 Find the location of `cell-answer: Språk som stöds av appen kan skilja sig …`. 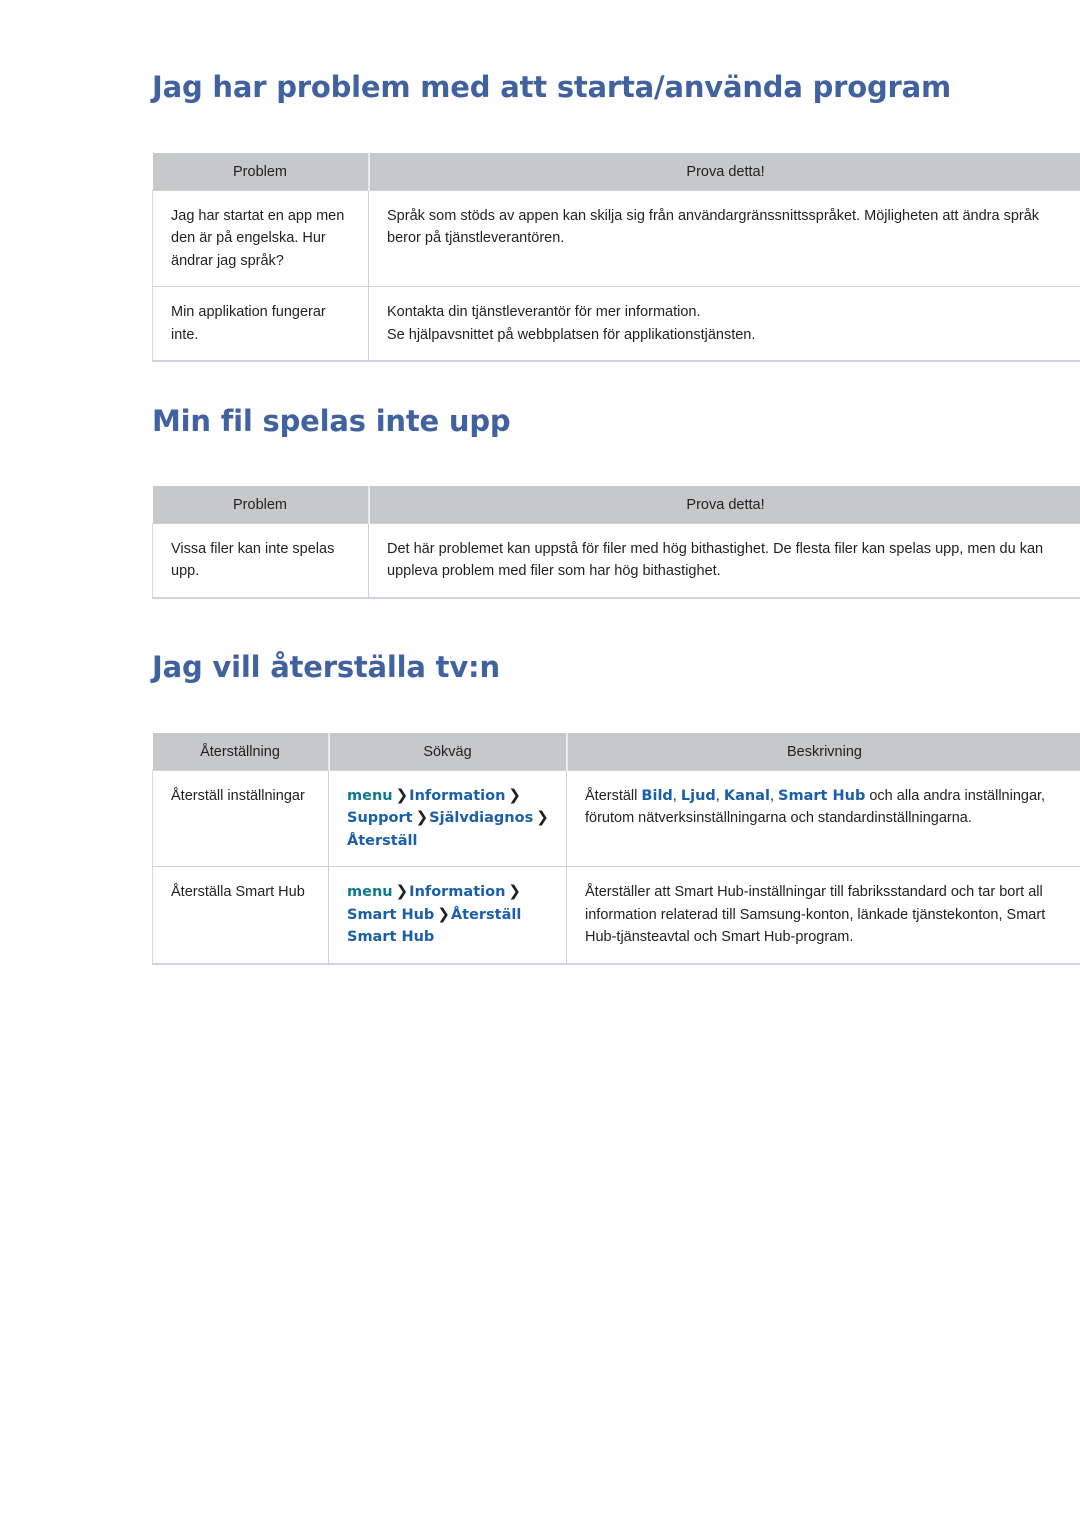

cell-answer: Språk som stöds av appen kan skilja sig … is located at coordinates (724, 238).